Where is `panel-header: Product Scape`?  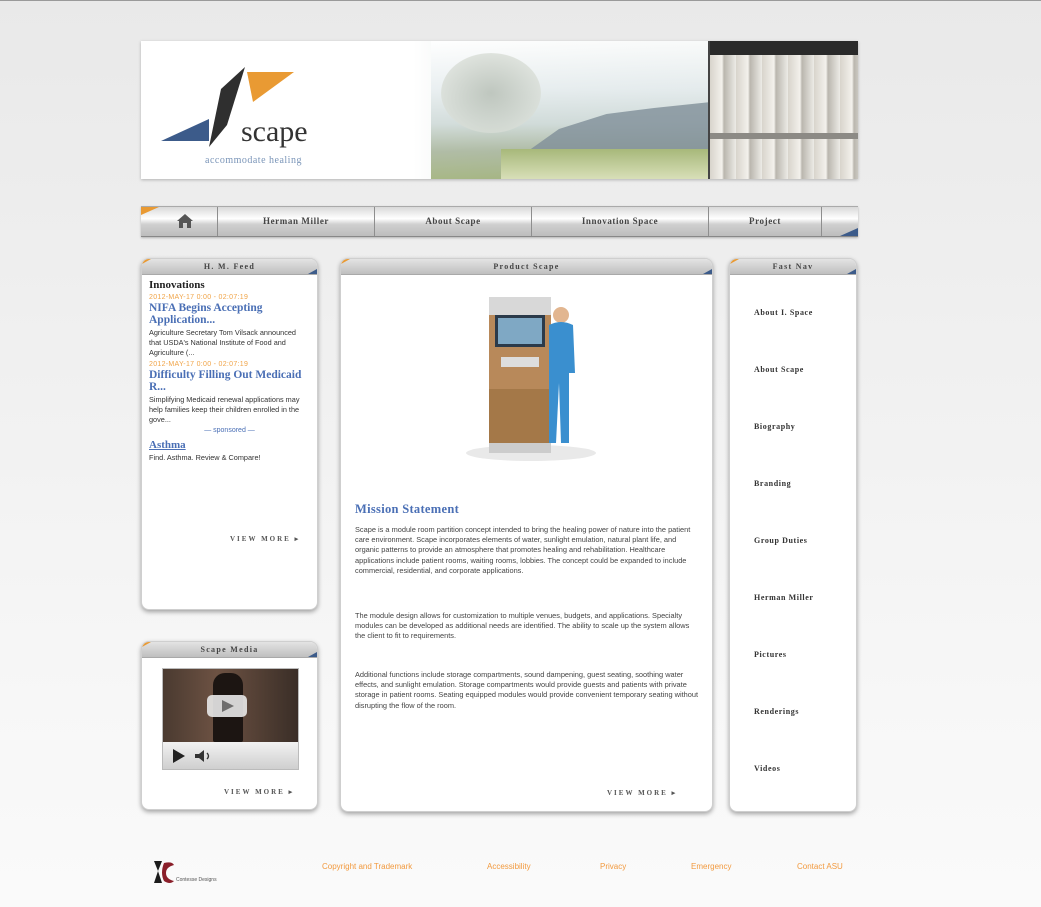
panel-header: Product Scape is located at coordinates (526, 267).